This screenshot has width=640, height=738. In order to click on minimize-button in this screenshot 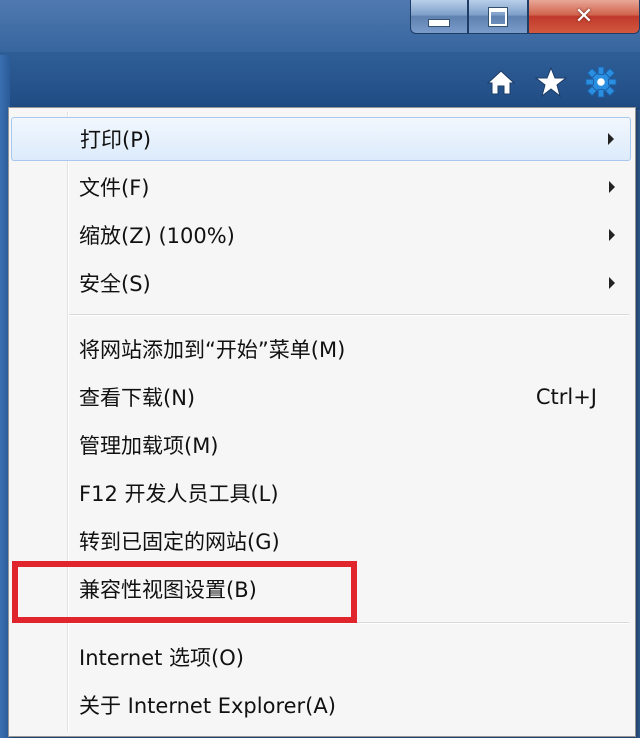, I will do `click(439, 17)`.